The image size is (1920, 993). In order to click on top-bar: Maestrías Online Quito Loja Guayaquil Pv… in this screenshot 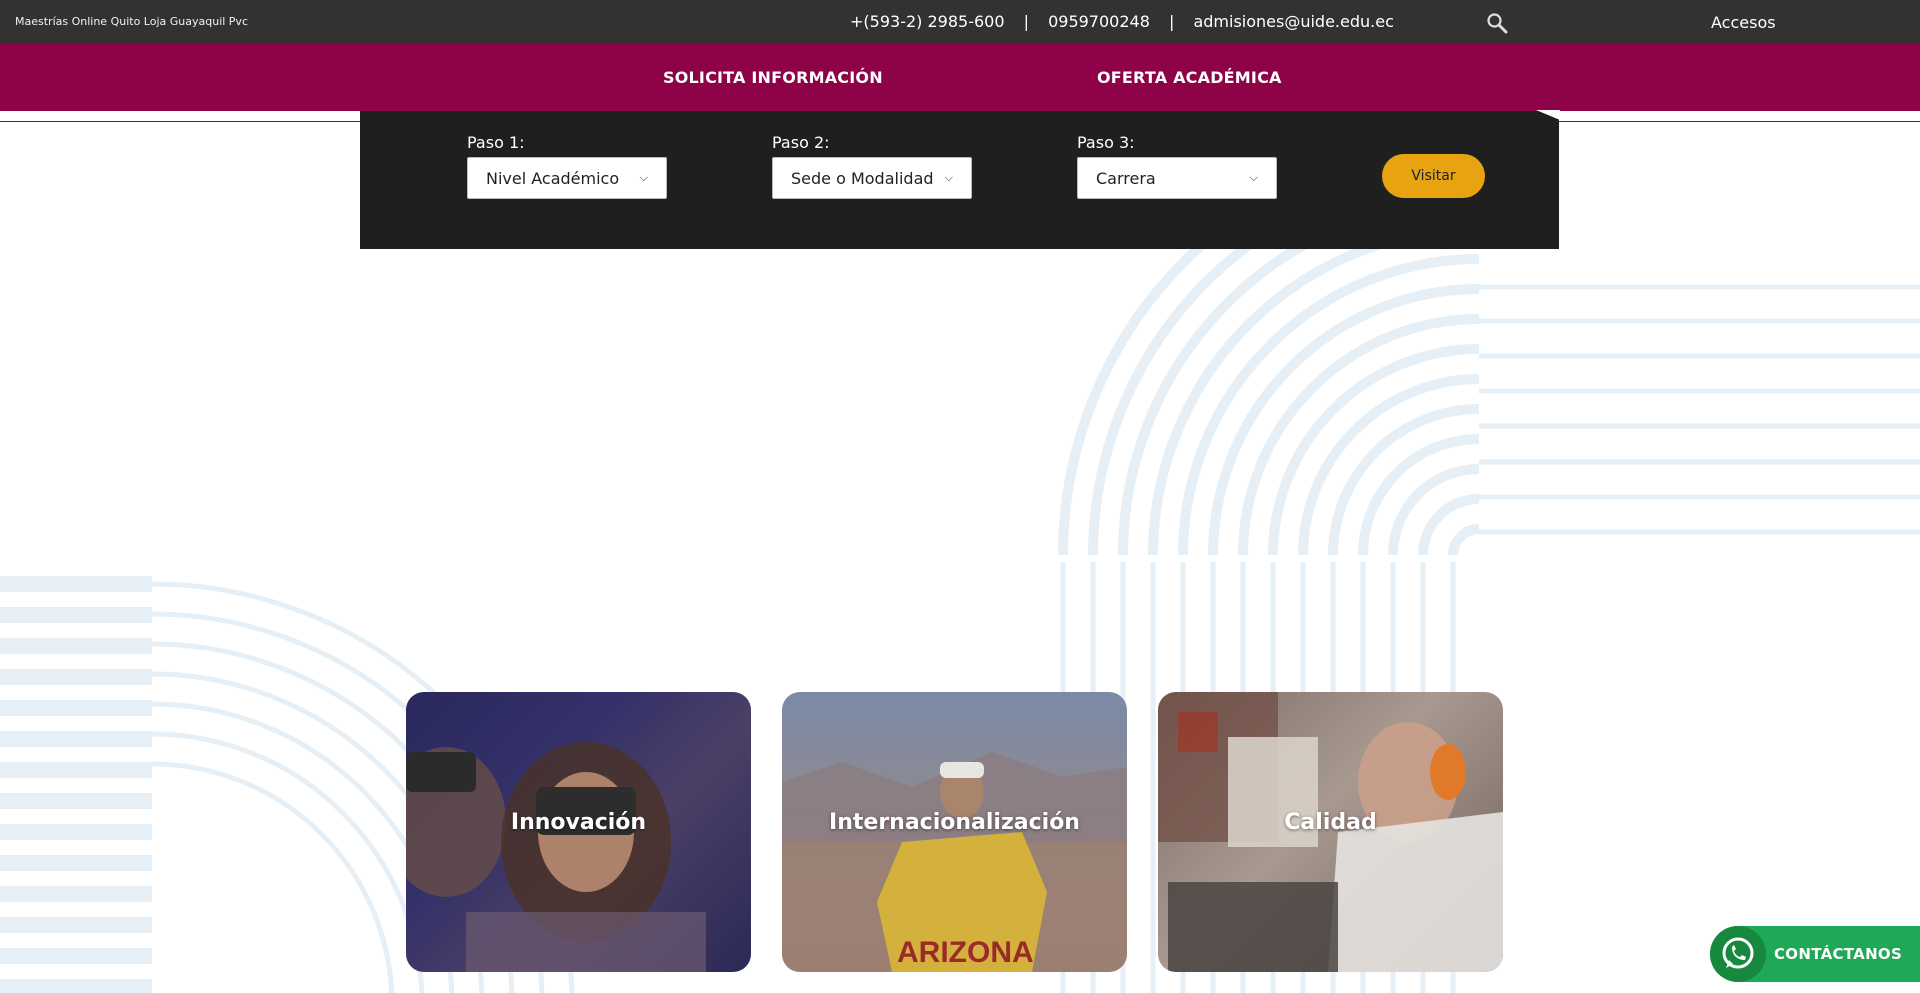, I will do `click(960, 22)`.